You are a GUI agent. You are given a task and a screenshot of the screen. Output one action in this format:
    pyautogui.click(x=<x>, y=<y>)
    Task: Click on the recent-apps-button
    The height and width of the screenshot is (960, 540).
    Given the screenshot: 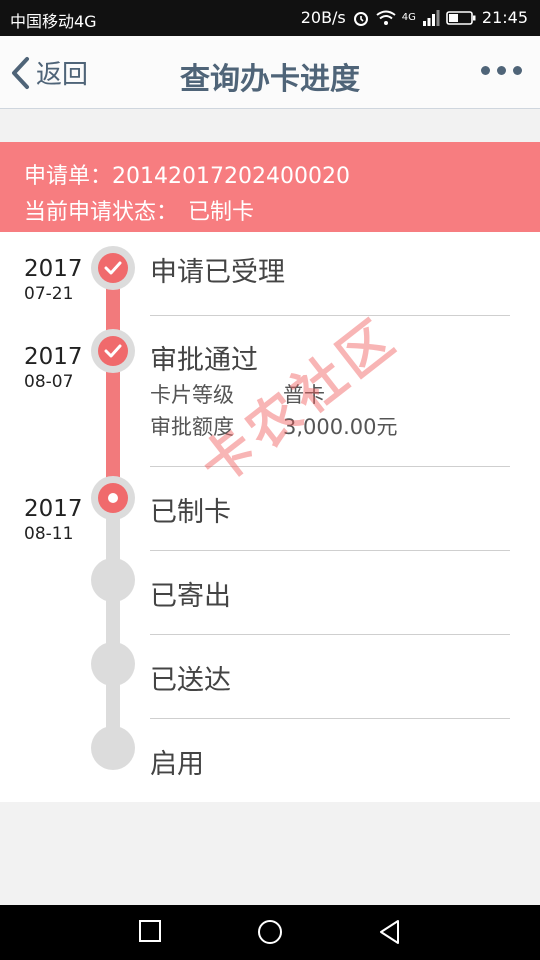 What is the action you would take?
    pyautogui.click(x=150, y=933)
    